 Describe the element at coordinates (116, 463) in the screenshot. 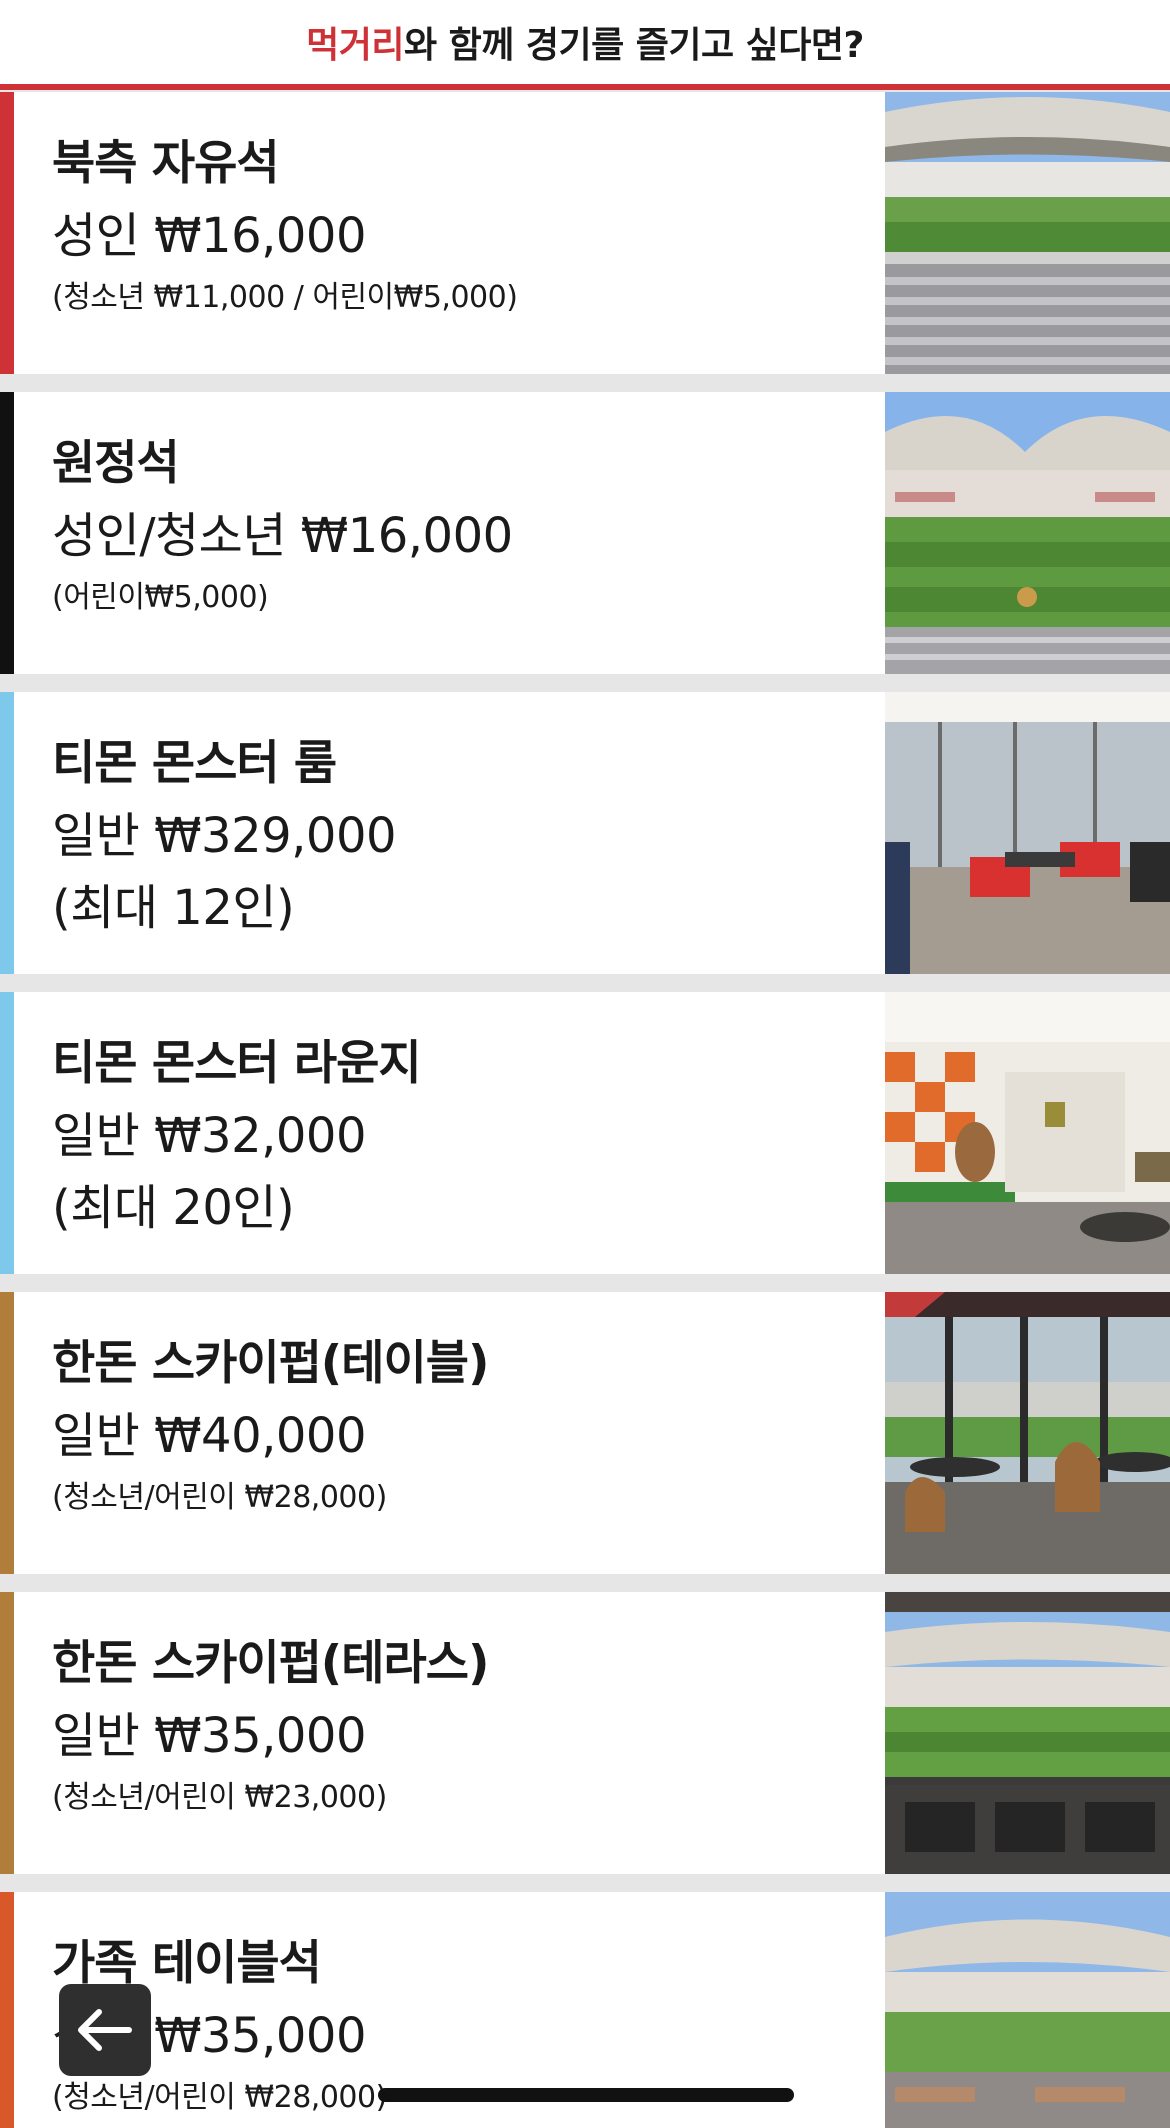

I see `seat-name: 원정석` at that location.